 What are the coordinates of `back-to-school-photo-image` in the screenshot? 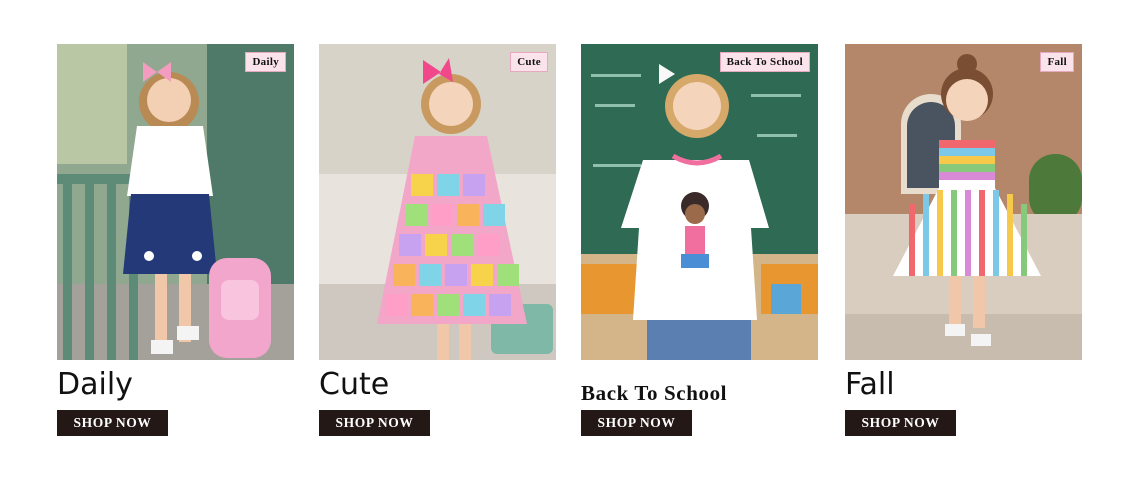 It's located at (699, 202).